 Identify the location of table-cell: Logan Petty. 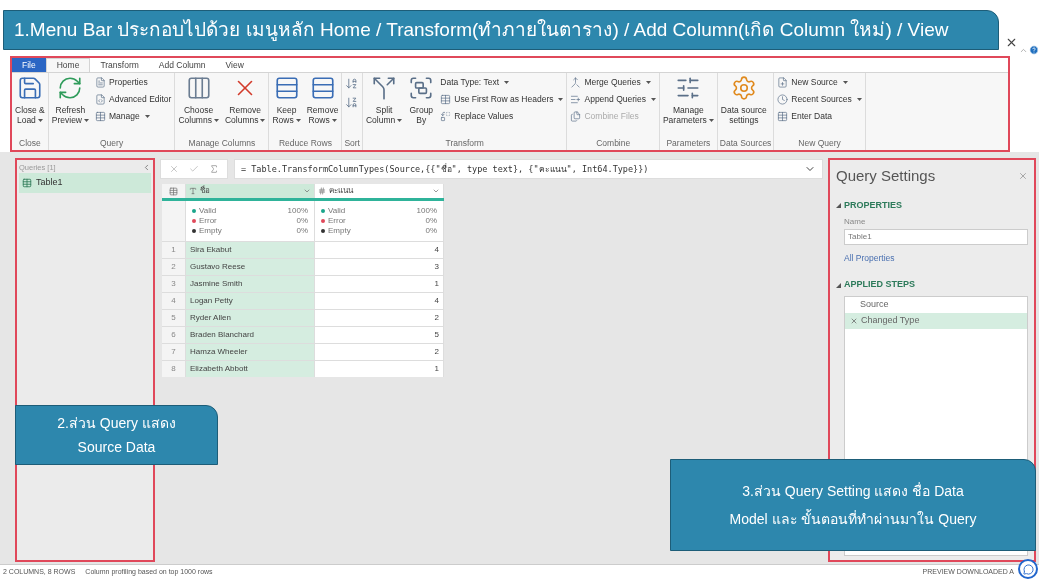
(250, 301).